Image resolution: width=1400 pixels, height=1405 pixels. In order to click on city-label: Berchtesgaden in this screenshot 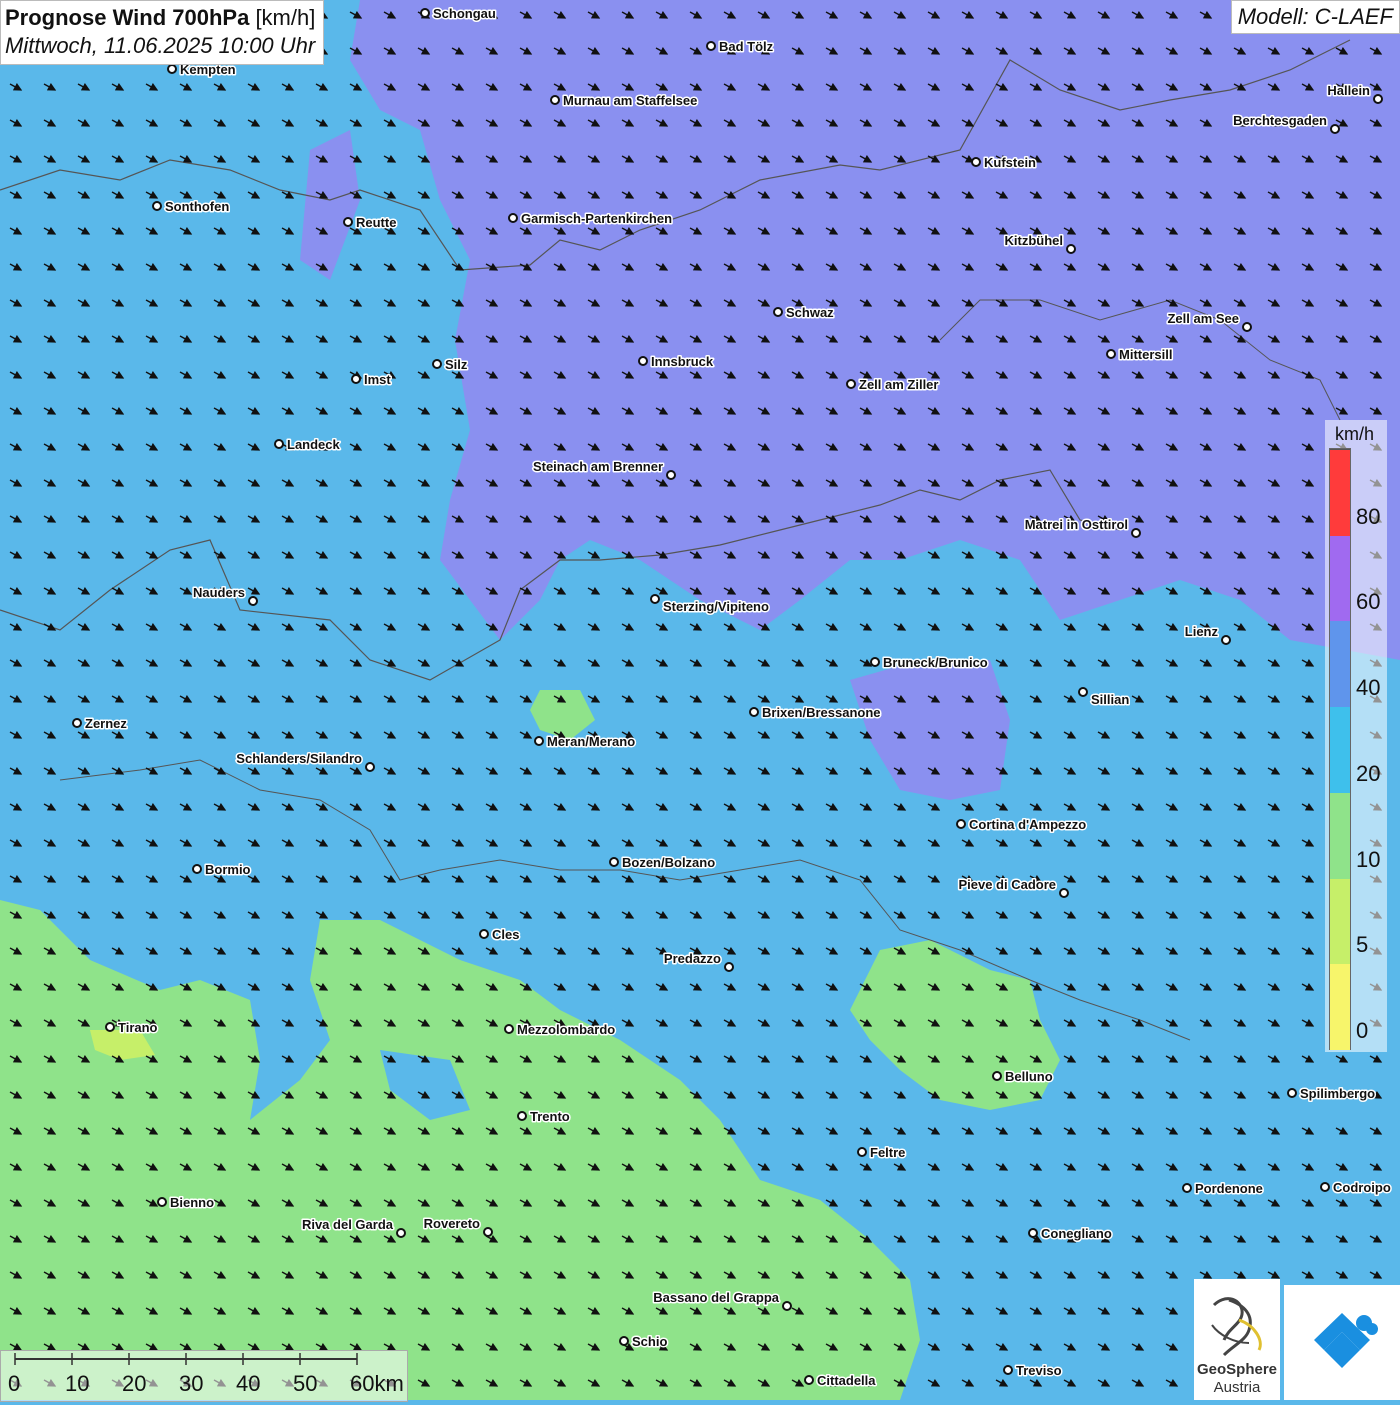, I will do `click(1280, 120)`.